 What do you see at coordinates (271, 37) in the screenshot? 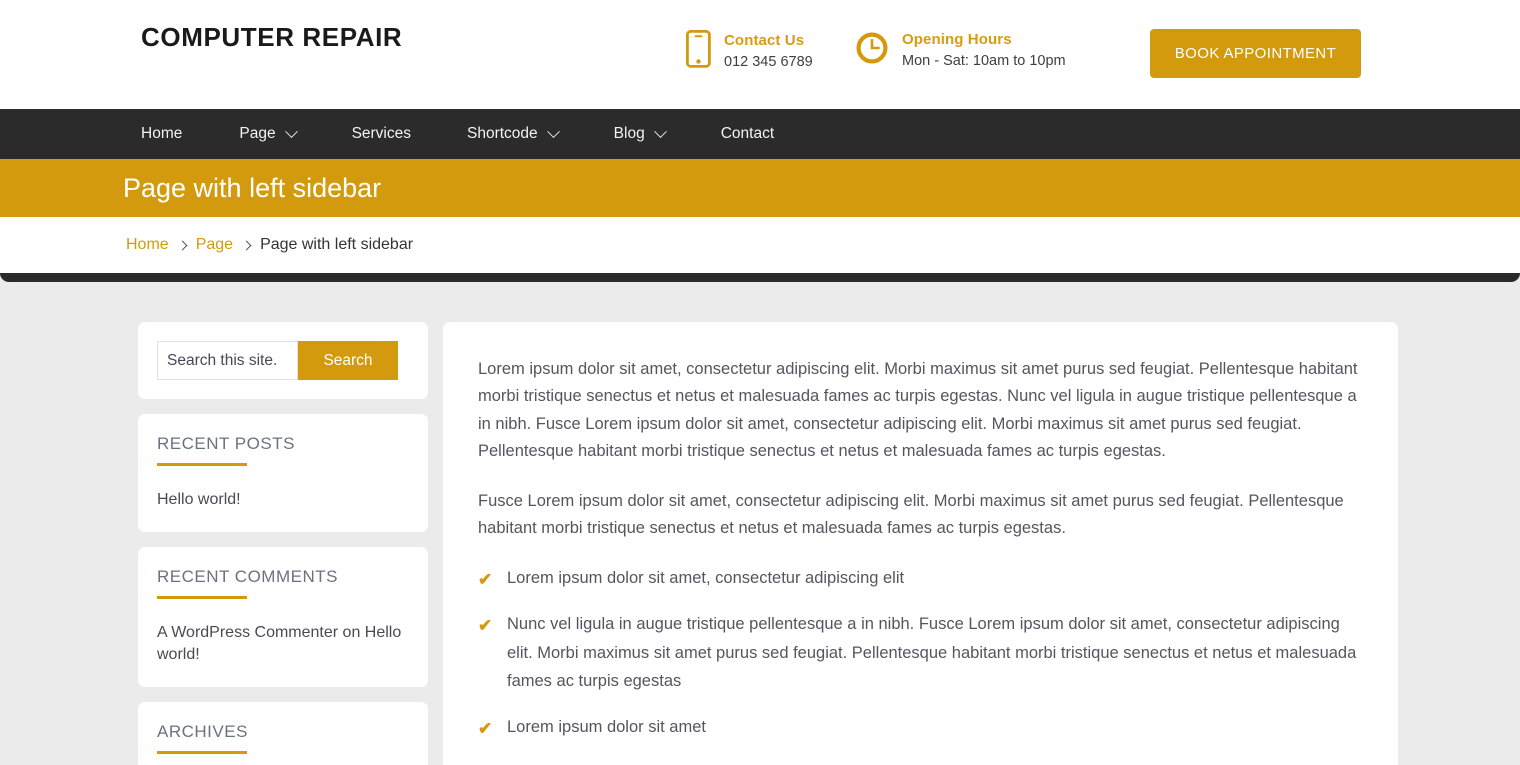
I see `site-logo: COMPUTER REPAIR` at bounding box center [271, 37].